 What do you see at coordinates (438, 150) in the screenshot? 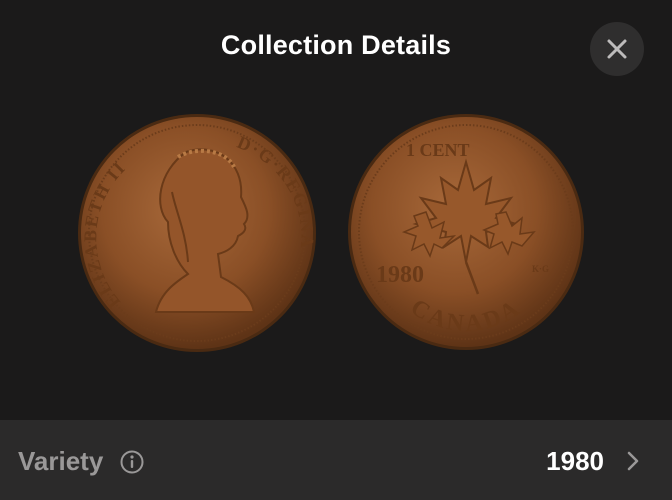
I see `reverse-denomination: 1 CENT` at bounding box center [438, 150].